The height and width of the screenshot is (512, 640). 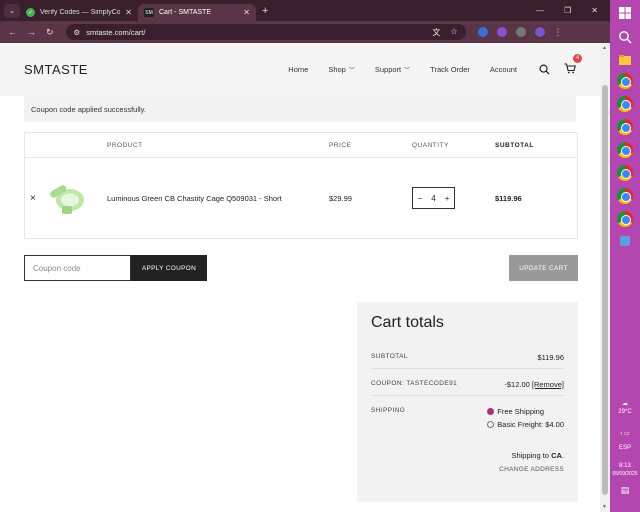 What do you see at coordinates (503, 69) in the screenshot?
I see `nav-account: Account` at bounding box center [503, 69].